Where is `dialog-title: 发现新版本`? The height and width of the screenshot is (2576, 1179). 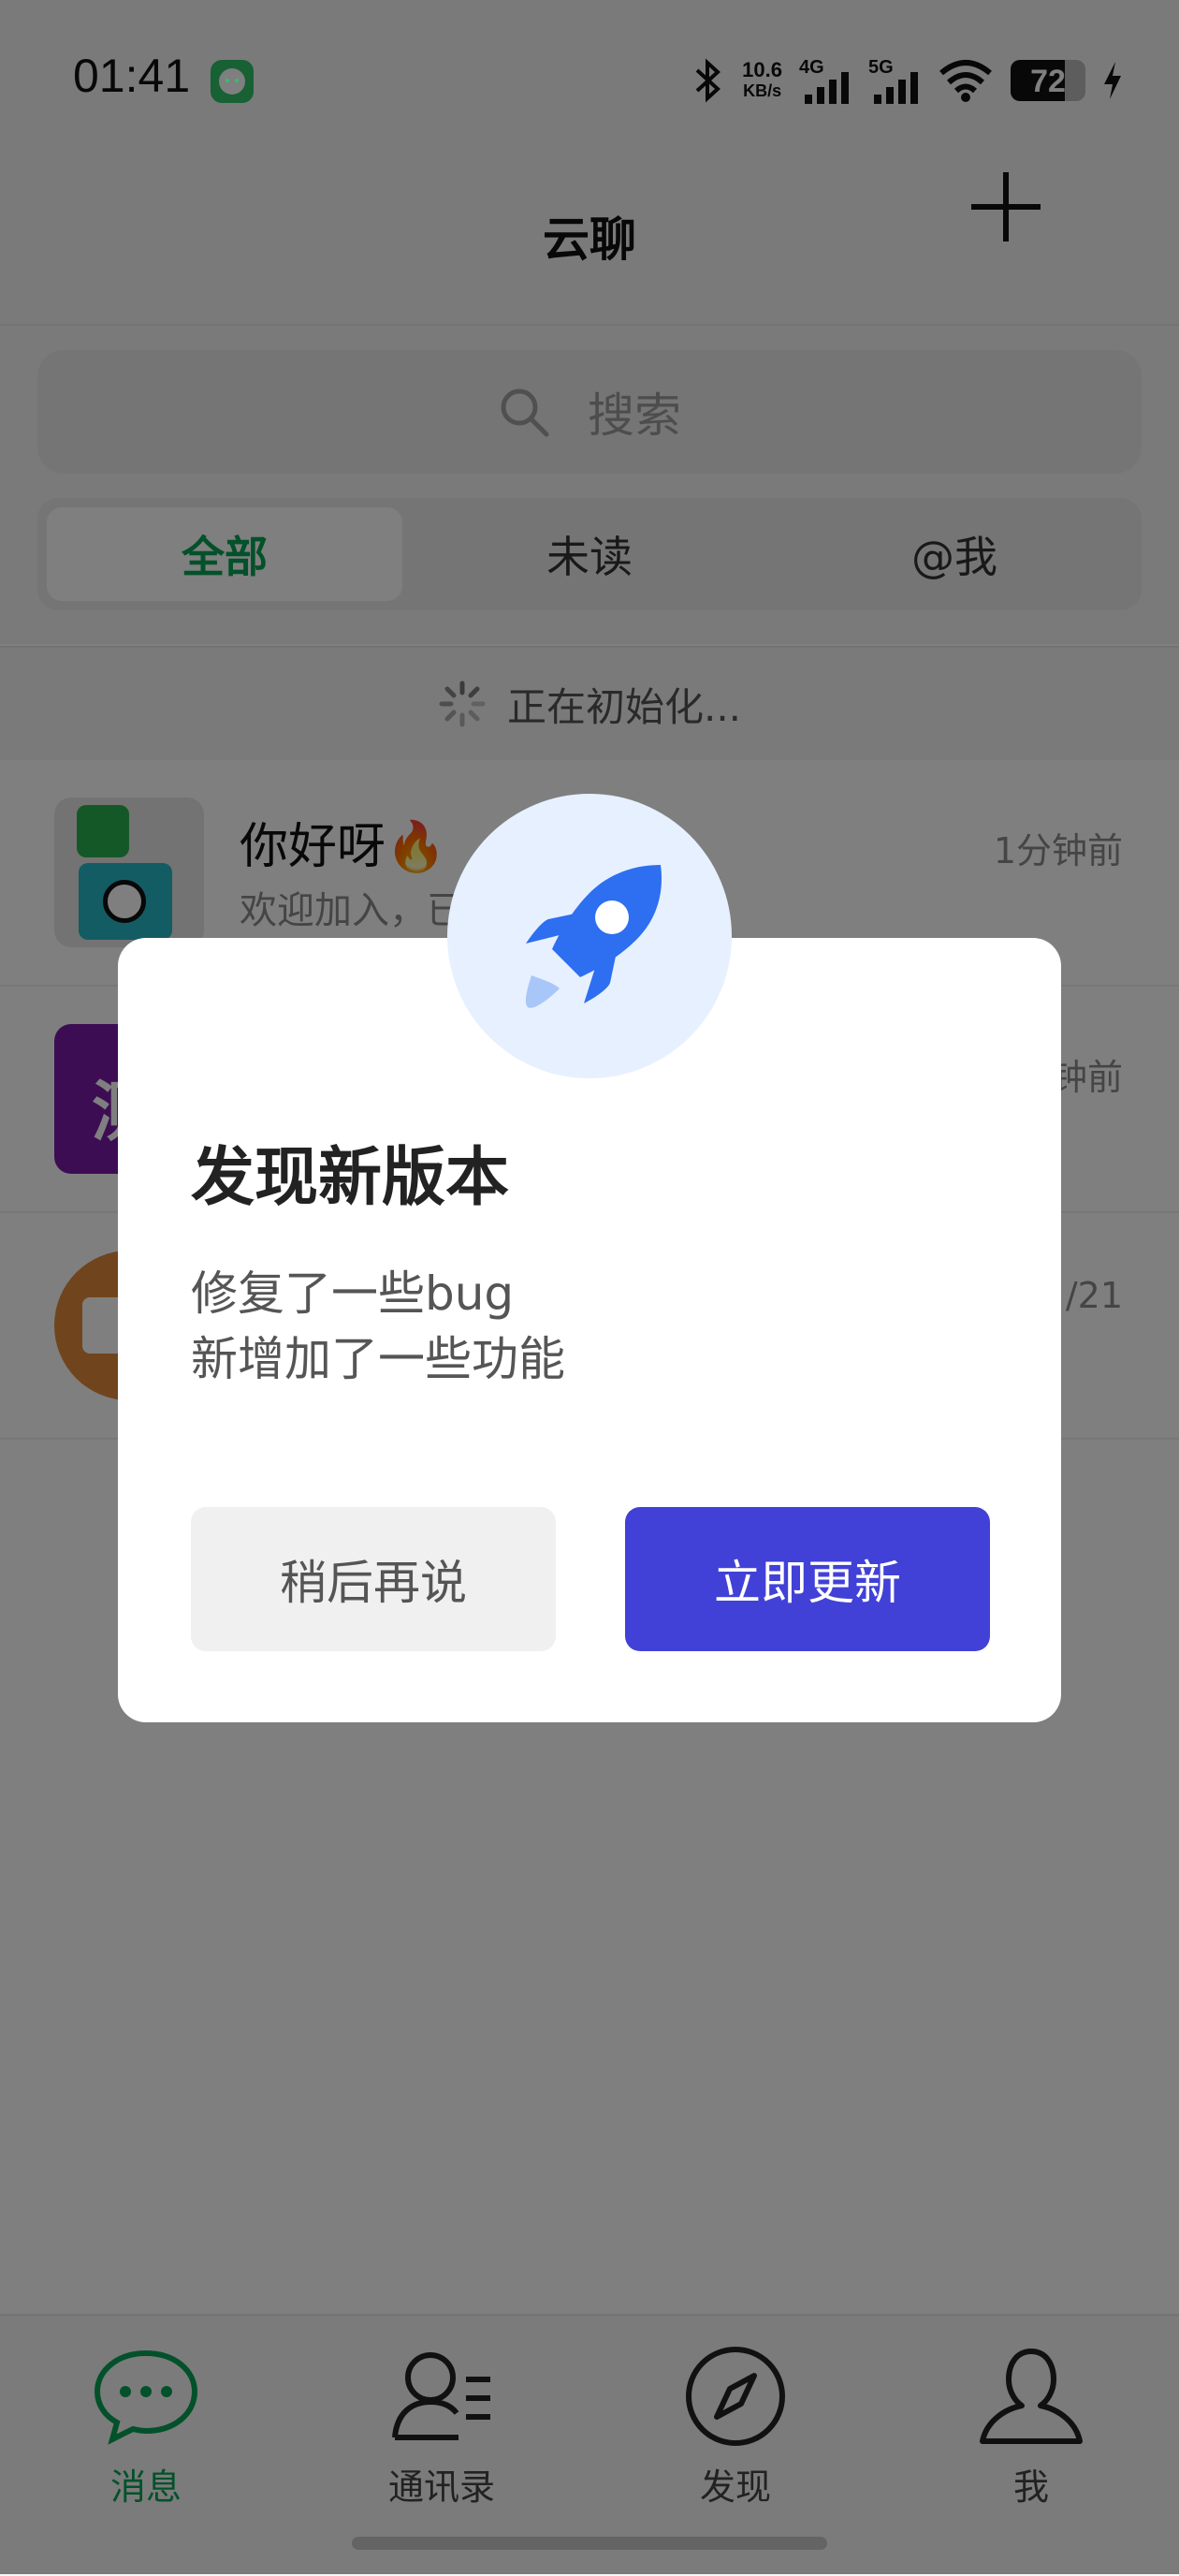
dialog-title: 发现新版本 is located at coordinates (350, 1178).